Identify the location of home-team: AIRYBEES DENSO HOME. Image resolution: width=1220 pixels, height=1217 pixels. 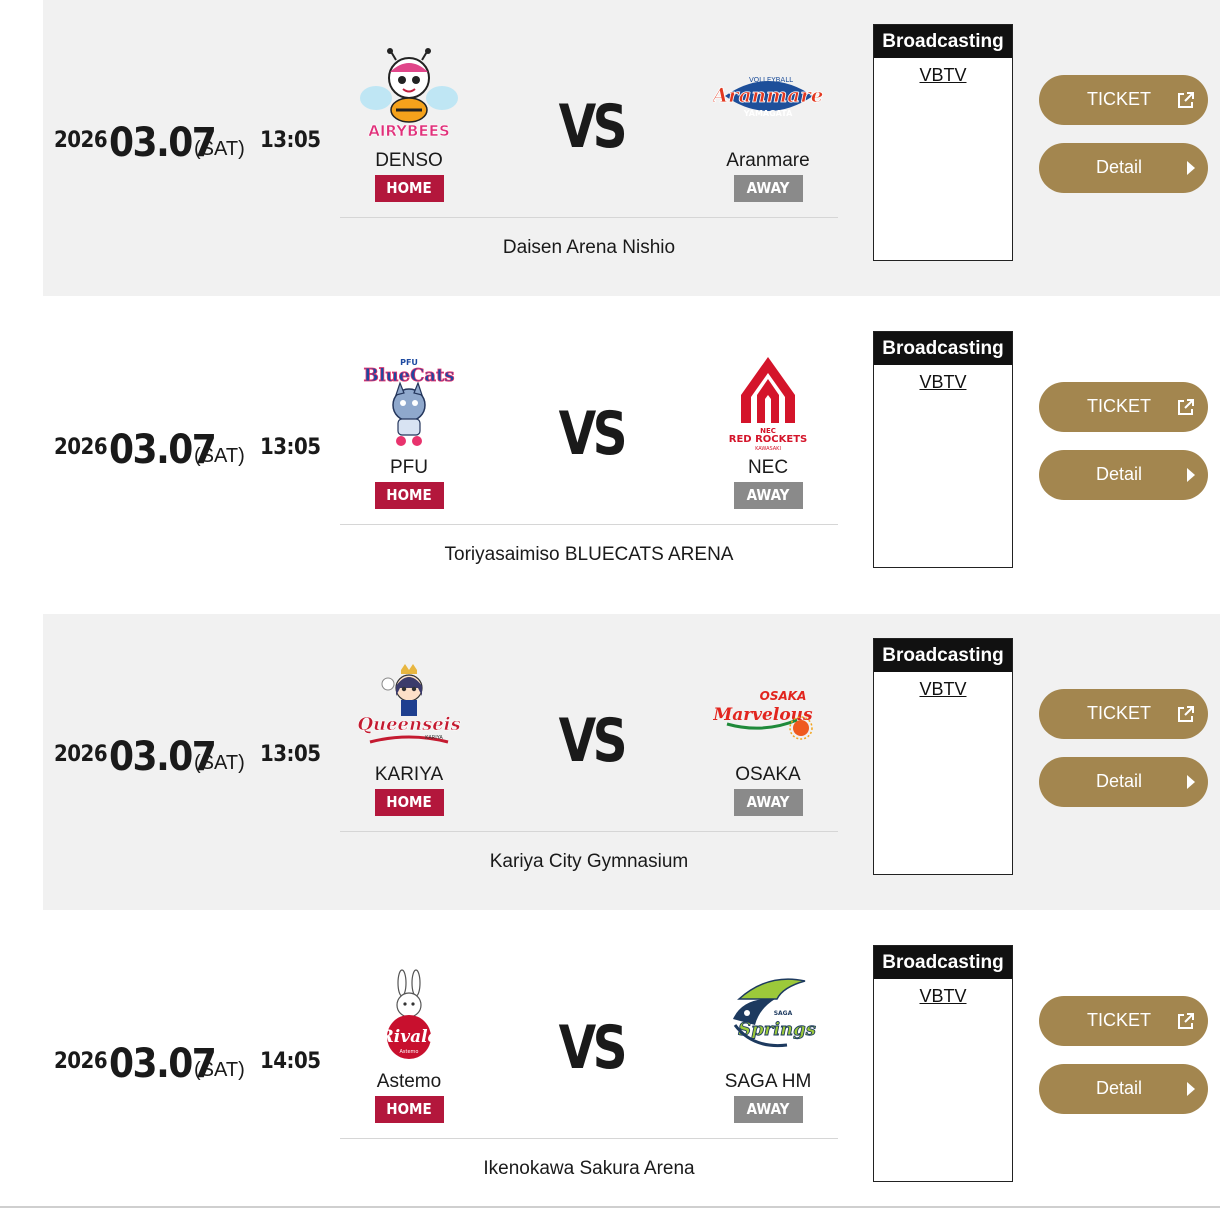
(409, 125).